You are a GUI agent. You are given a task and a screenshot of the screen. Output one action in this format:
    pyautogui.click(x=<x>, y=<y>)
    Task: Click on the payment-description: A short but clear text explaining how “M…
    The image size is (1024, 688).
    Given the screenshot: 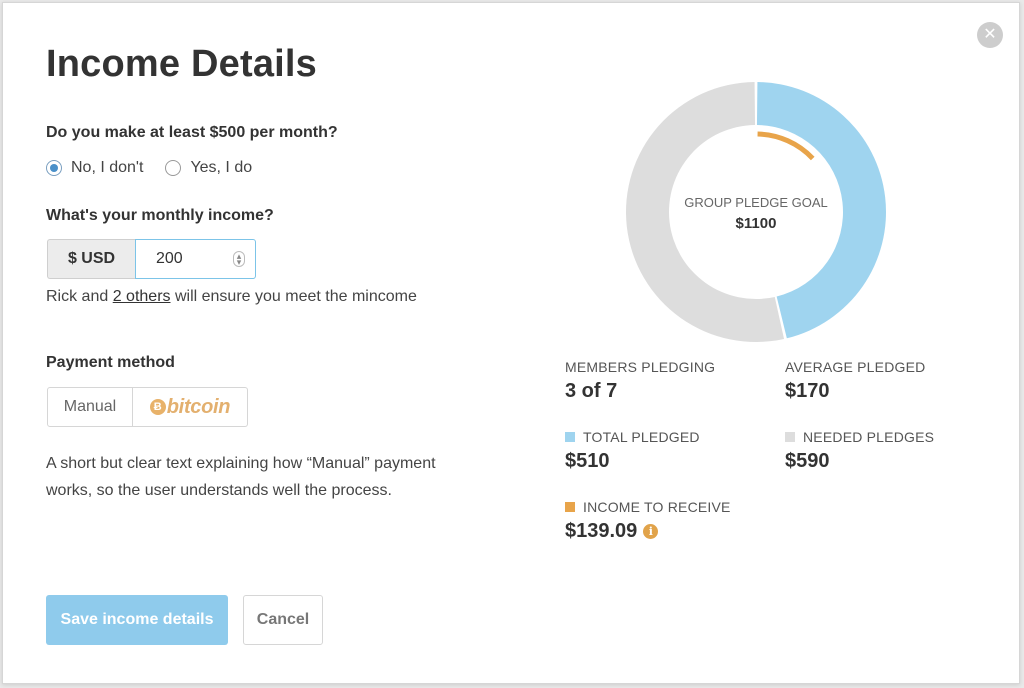 What is the action you would take?
    pyautogui.click(x=241, y=477)
    